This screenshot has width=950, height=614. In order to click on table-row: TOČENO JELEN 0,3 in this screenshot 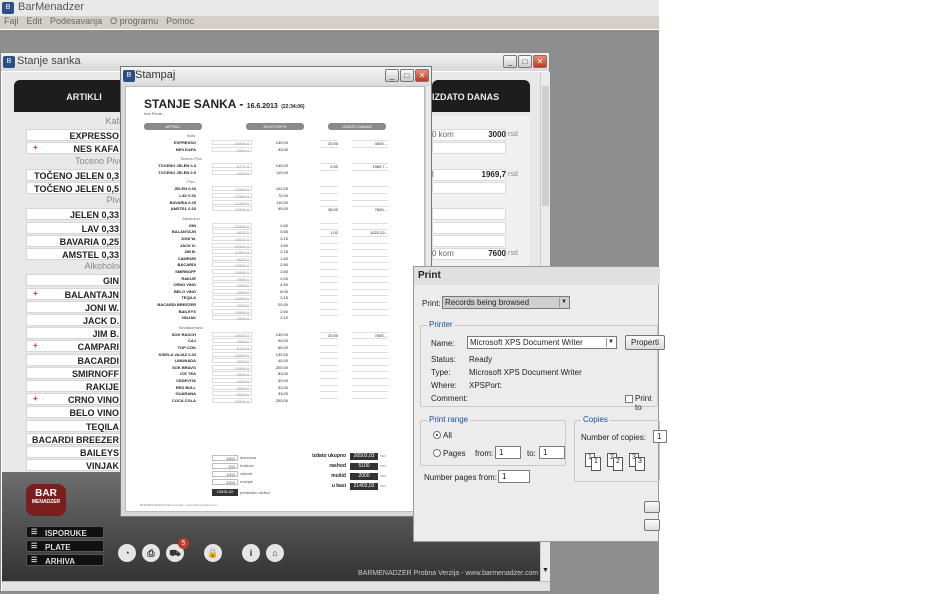, I will do `click(75, 174)`.